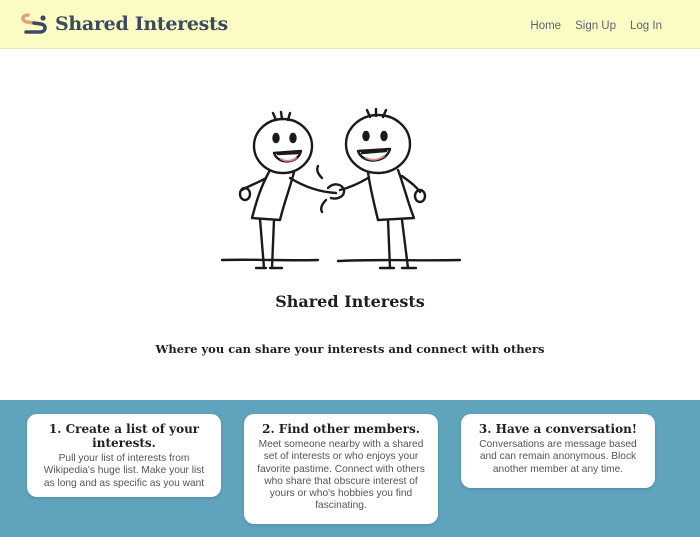 The image size is (700, 537). Describe the element at coordinates (124, 436) in the screenshot. I see `feature-card-title: 1. Create a list of your interests.` at that location.